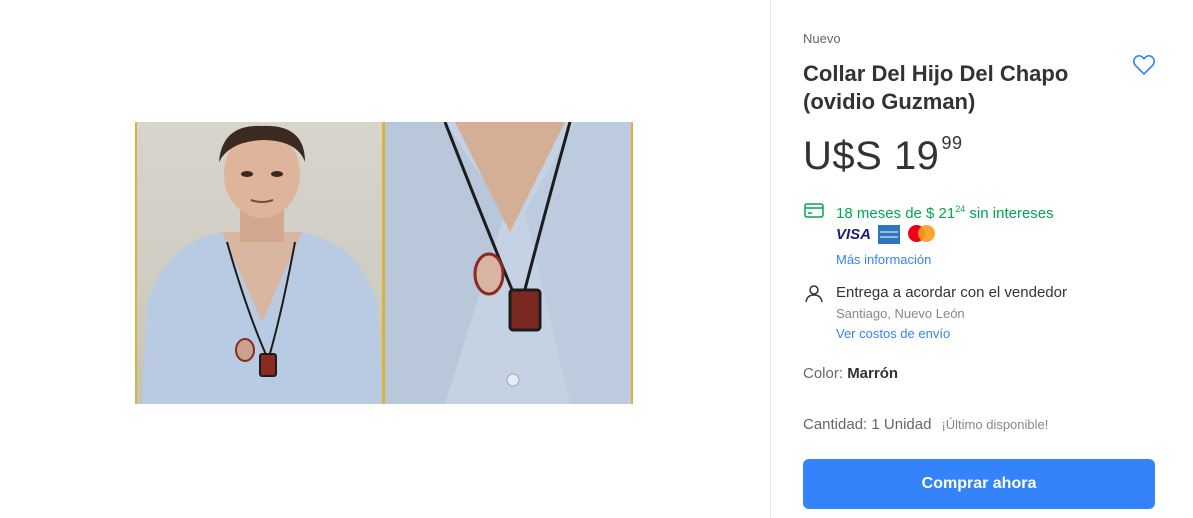  What do you see at coordinates (893, 333) in the screenshot?
I see `shipping-costs-link: Ver costos de envío` at bounding box center [893, 333].